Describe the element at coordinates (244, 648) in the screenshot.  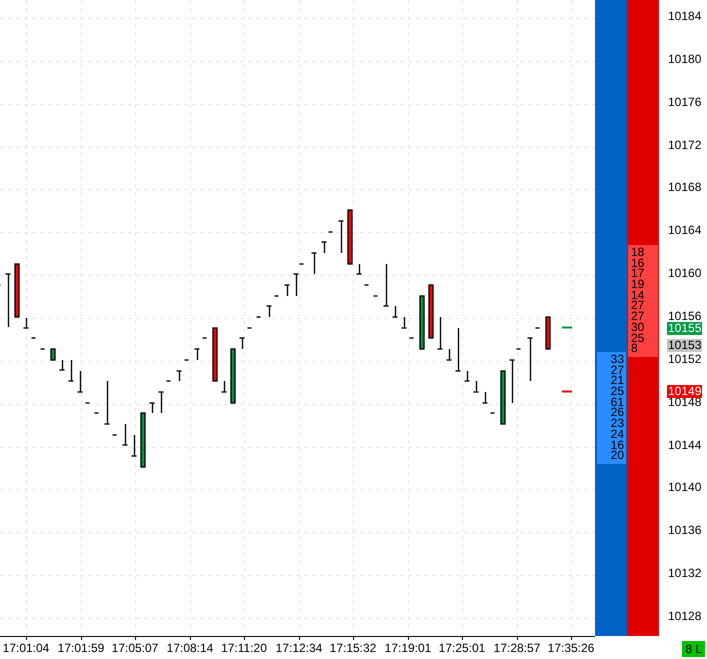
I see `time-label: 17:11:20` at that location.